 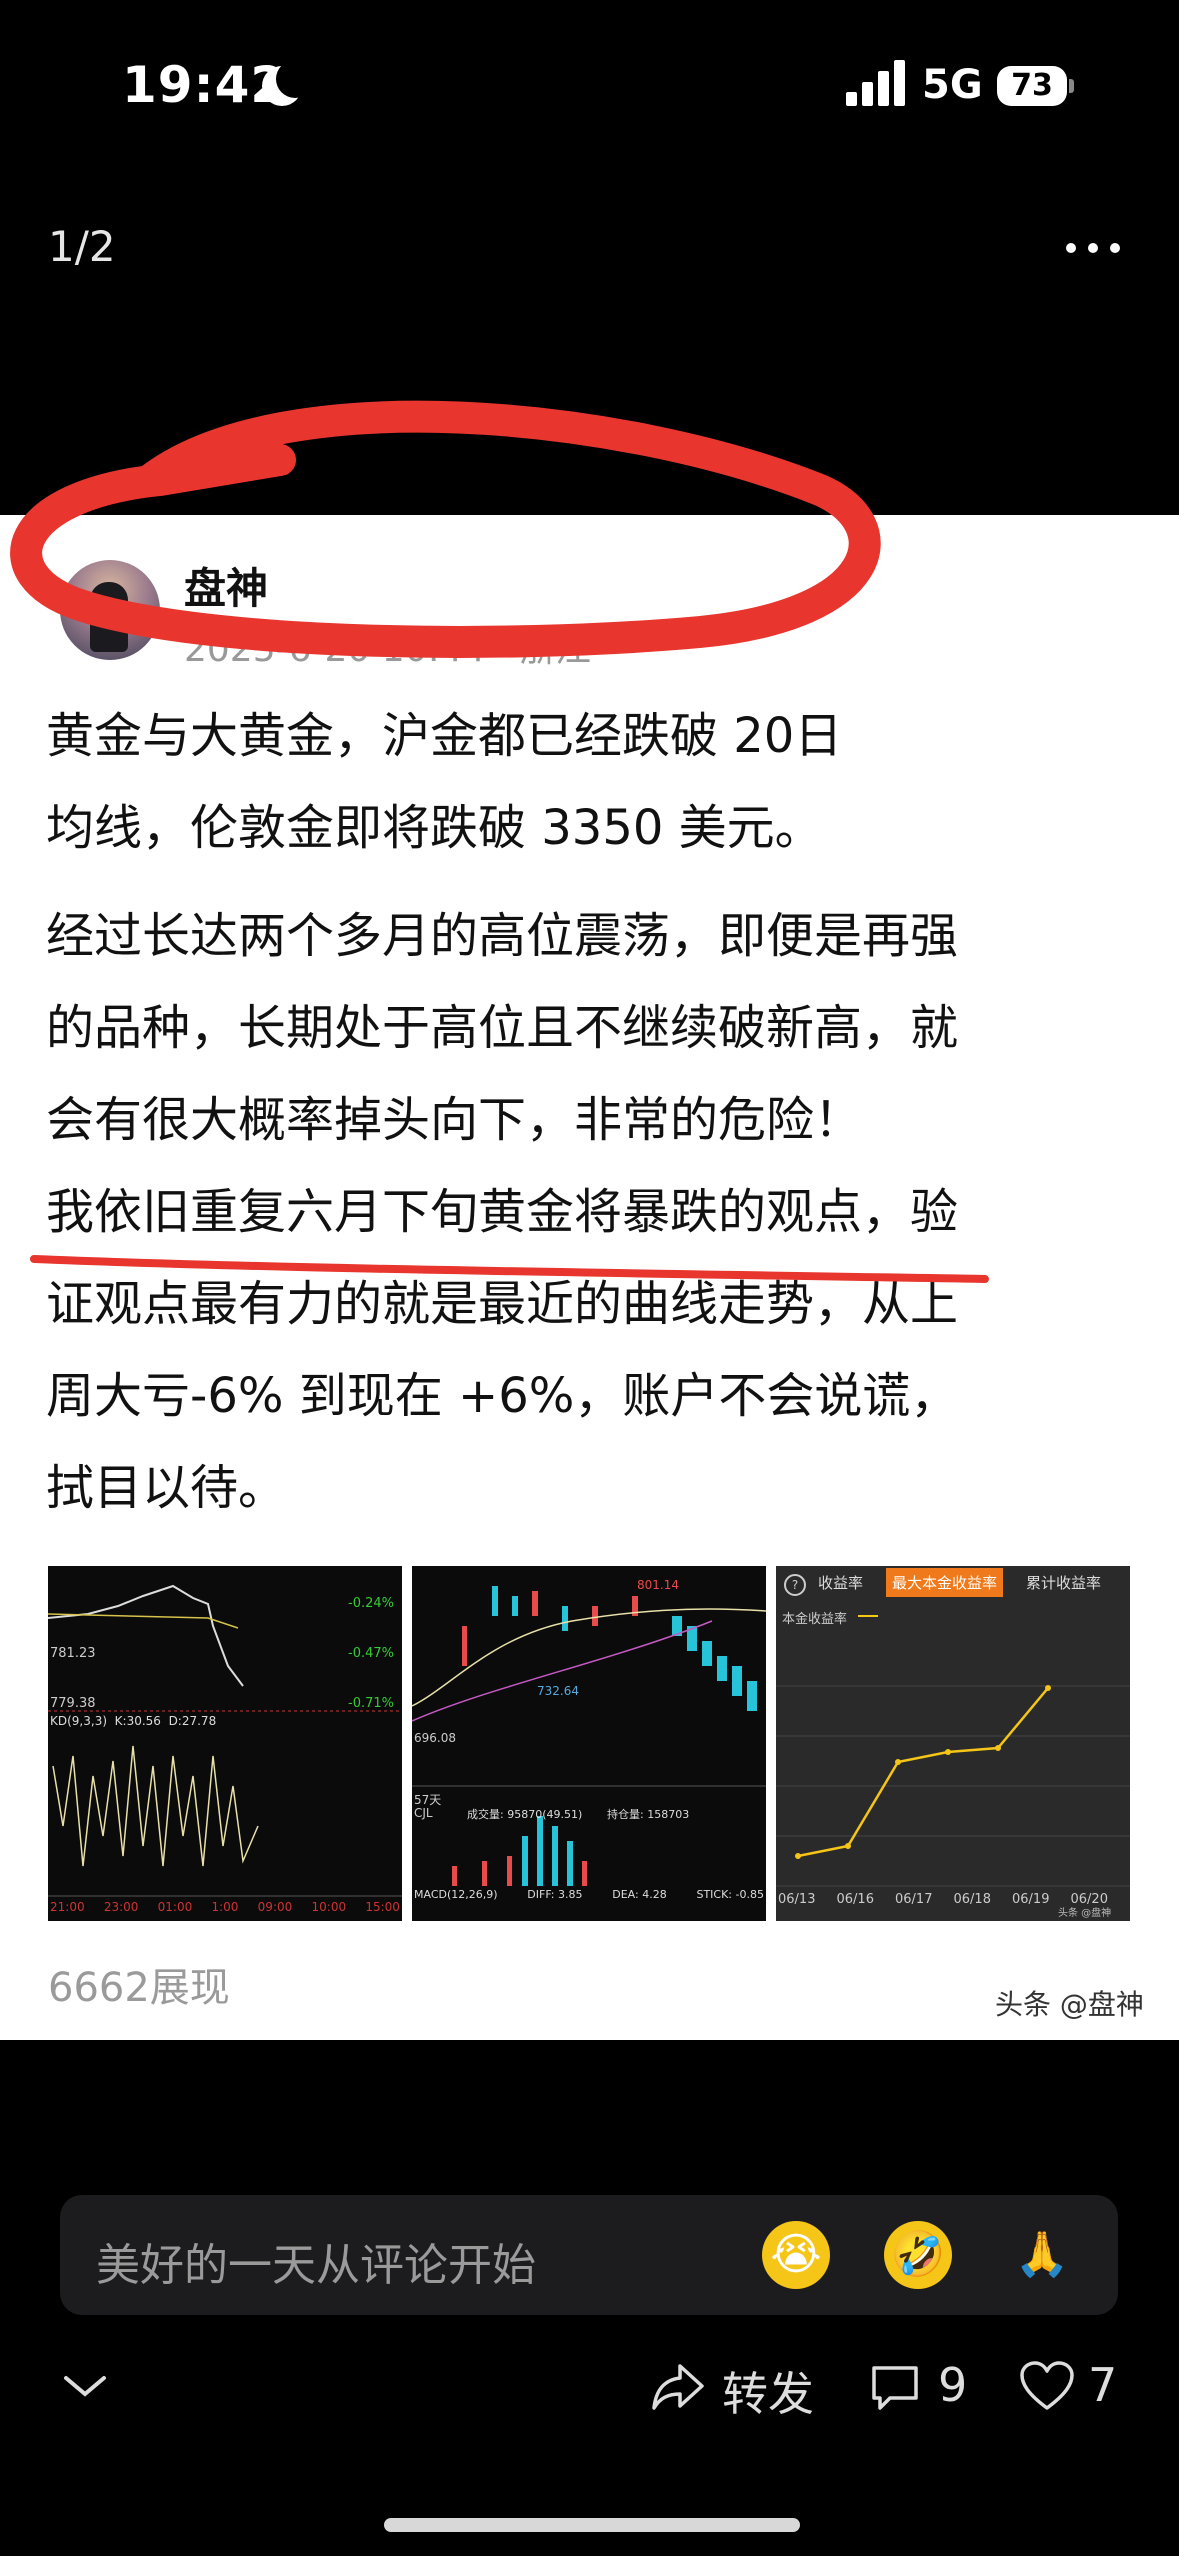 What do you see at coordinates (73, 1653) in the screenshot?
I see `price-label-1: 781.23` at bounding box center [73, 1653].